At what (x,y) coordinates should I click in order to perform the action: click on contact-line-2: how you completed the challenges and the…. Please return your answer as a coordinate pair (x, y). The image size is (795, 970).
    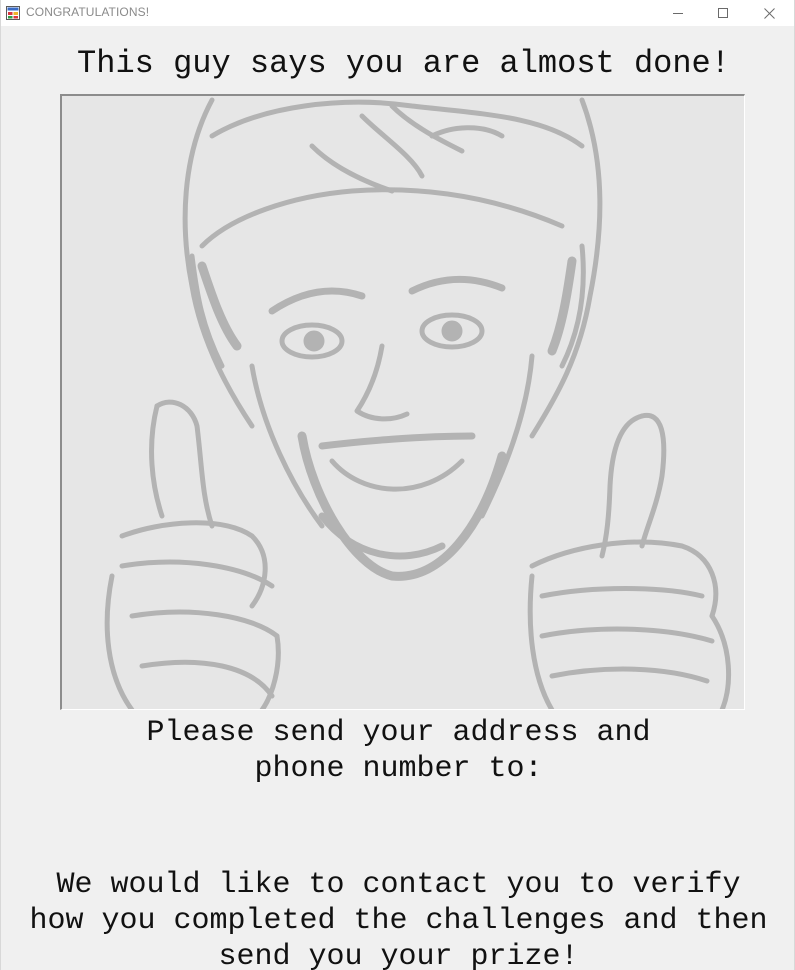
    Looking at the image, I should click on (398, 921).